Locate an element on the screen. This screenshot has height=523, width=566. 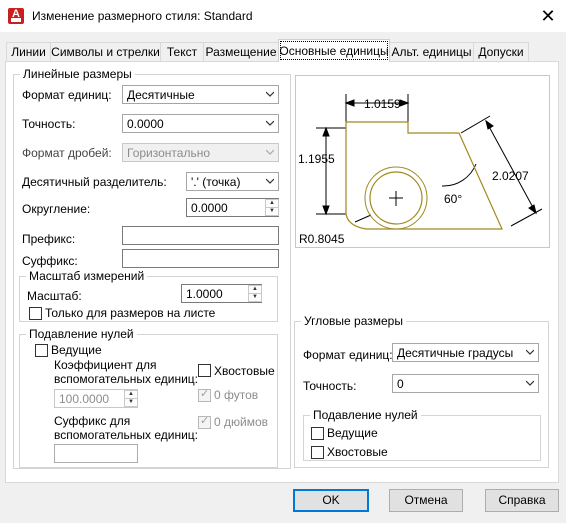
unit-format-select: Десятичные is located at coordinates (200, 94).